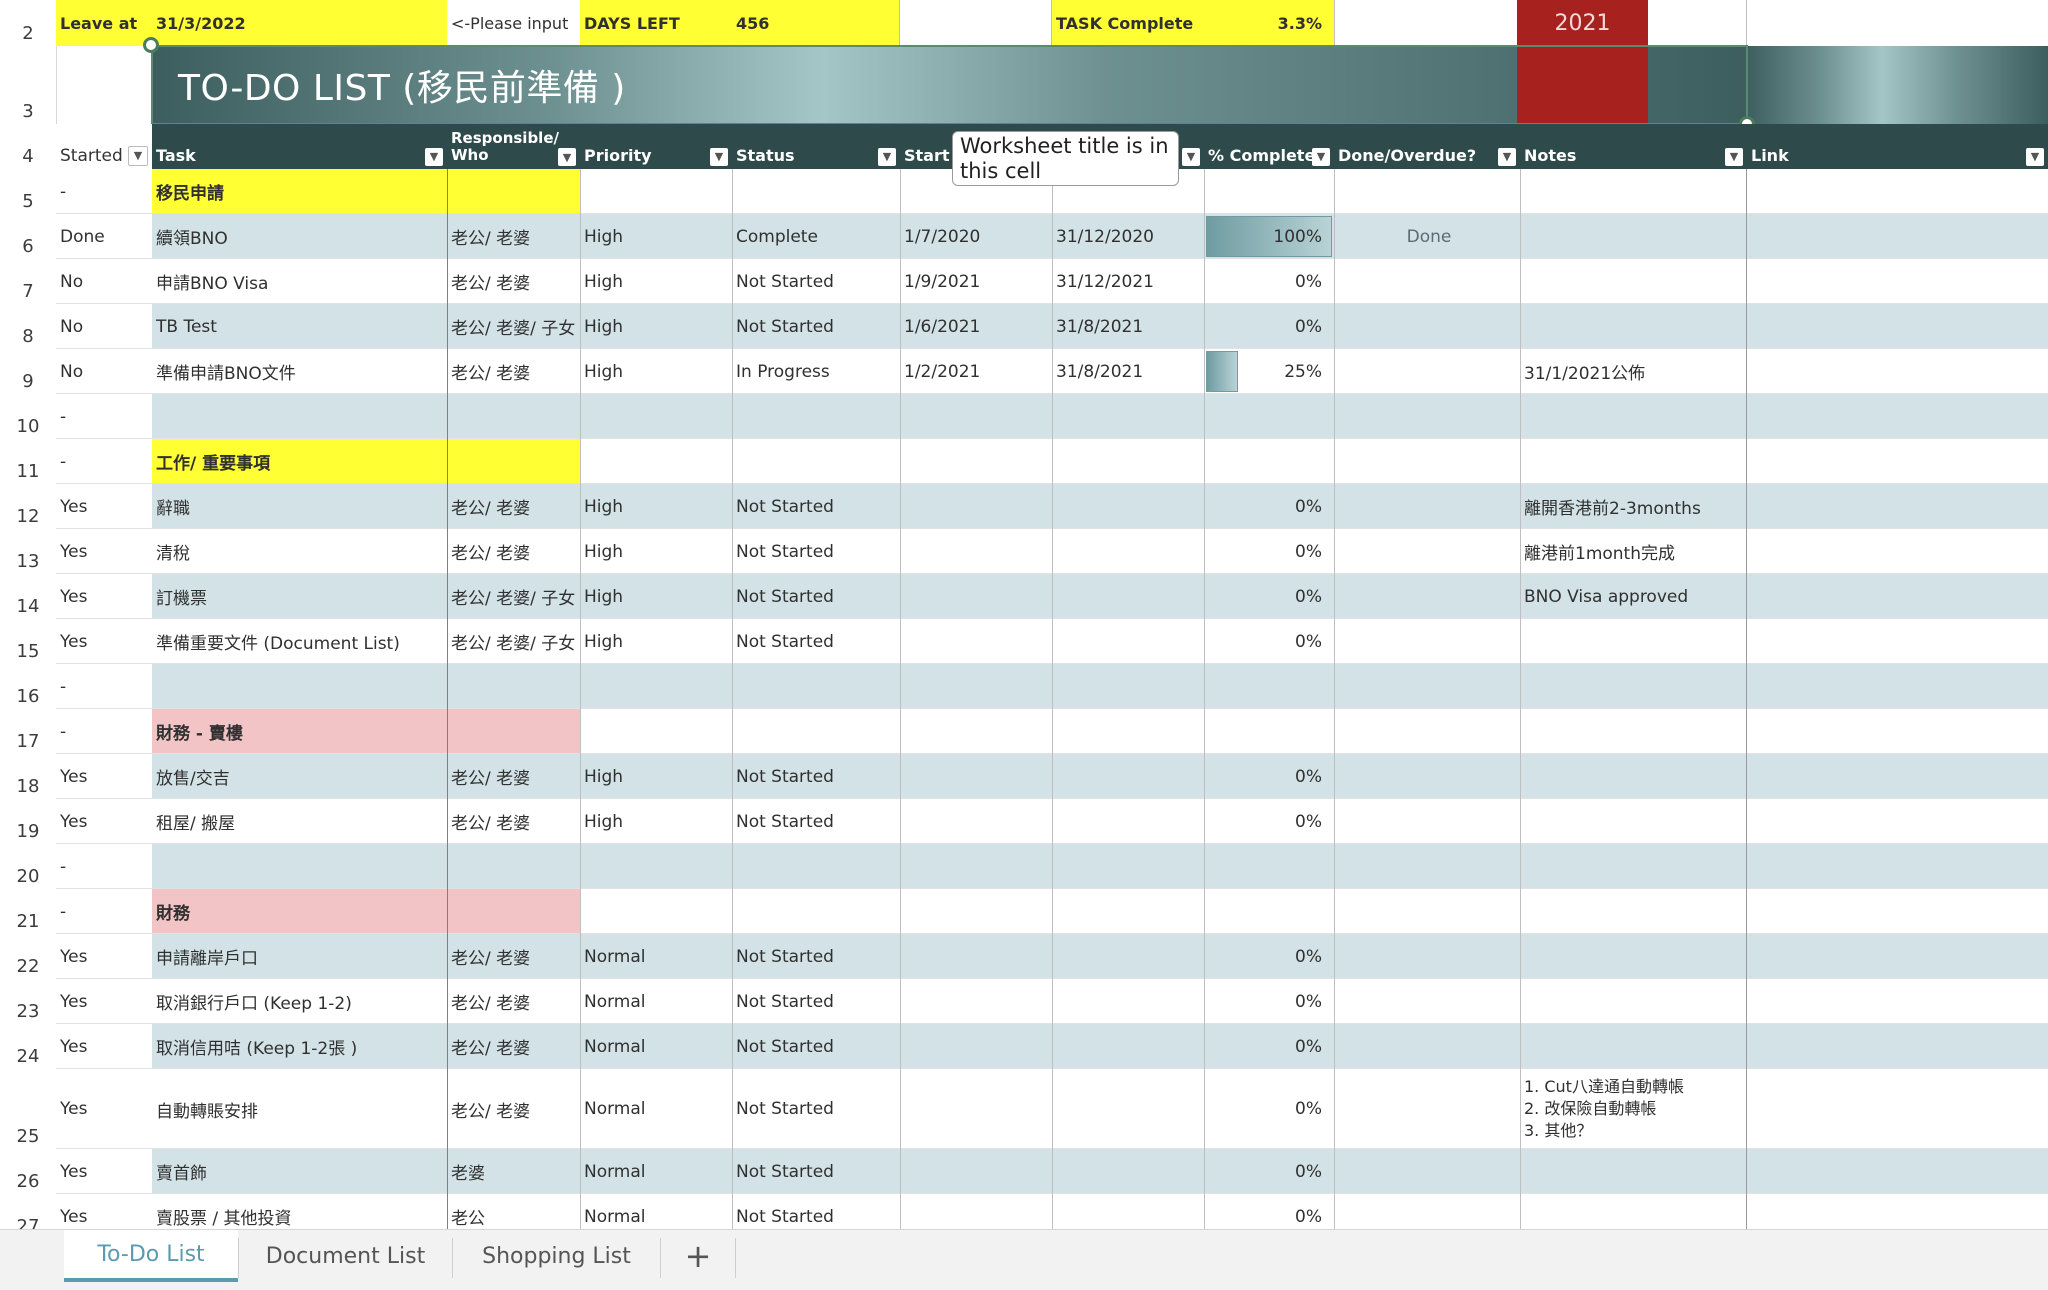 The width and height of the screenshot is (2048, 1290). What do you see at coordinates (656, 146) in the screenshot?
I see `column-header-priority: Priority ▼` at bounding box center [656, 146].